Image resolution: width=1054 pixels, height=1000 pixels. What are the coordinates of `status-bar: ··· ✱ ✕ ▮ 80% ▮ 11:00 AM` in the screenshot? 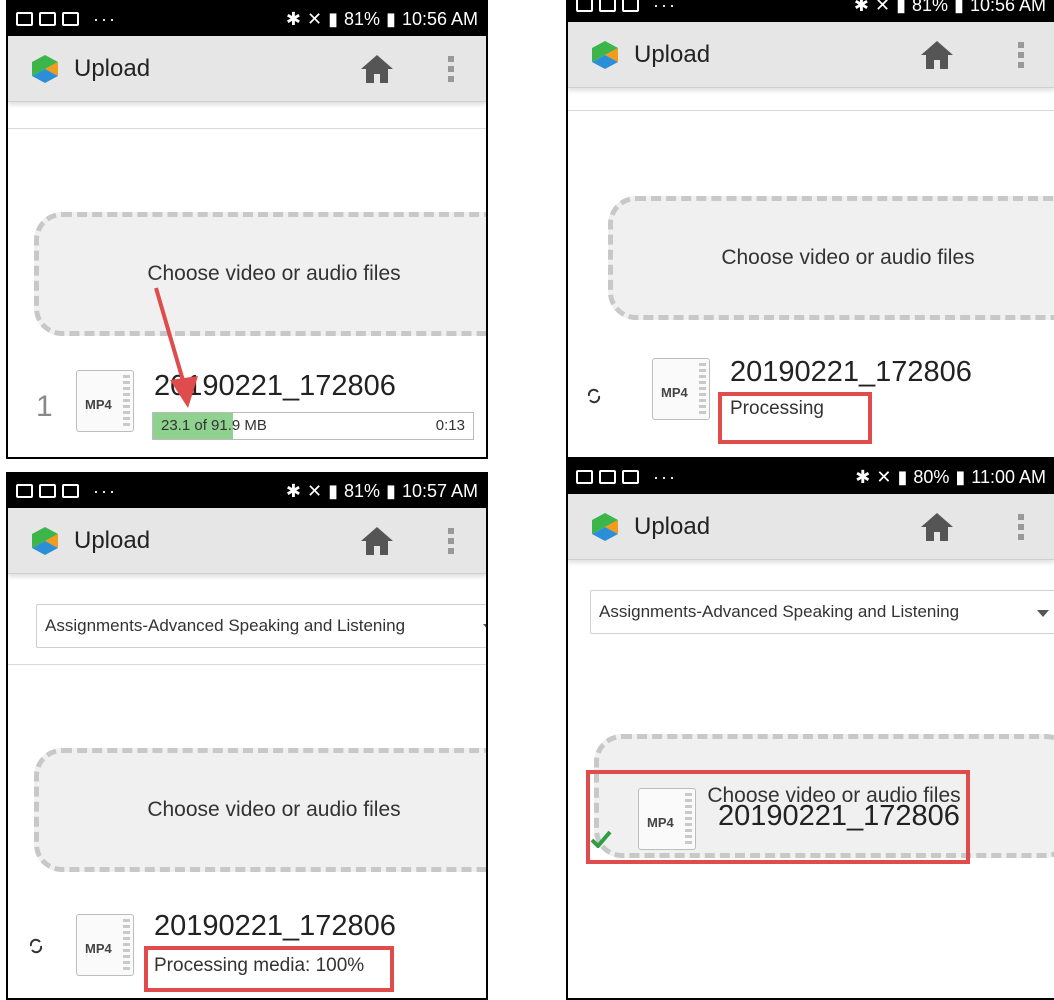 It's located at (811, 477).